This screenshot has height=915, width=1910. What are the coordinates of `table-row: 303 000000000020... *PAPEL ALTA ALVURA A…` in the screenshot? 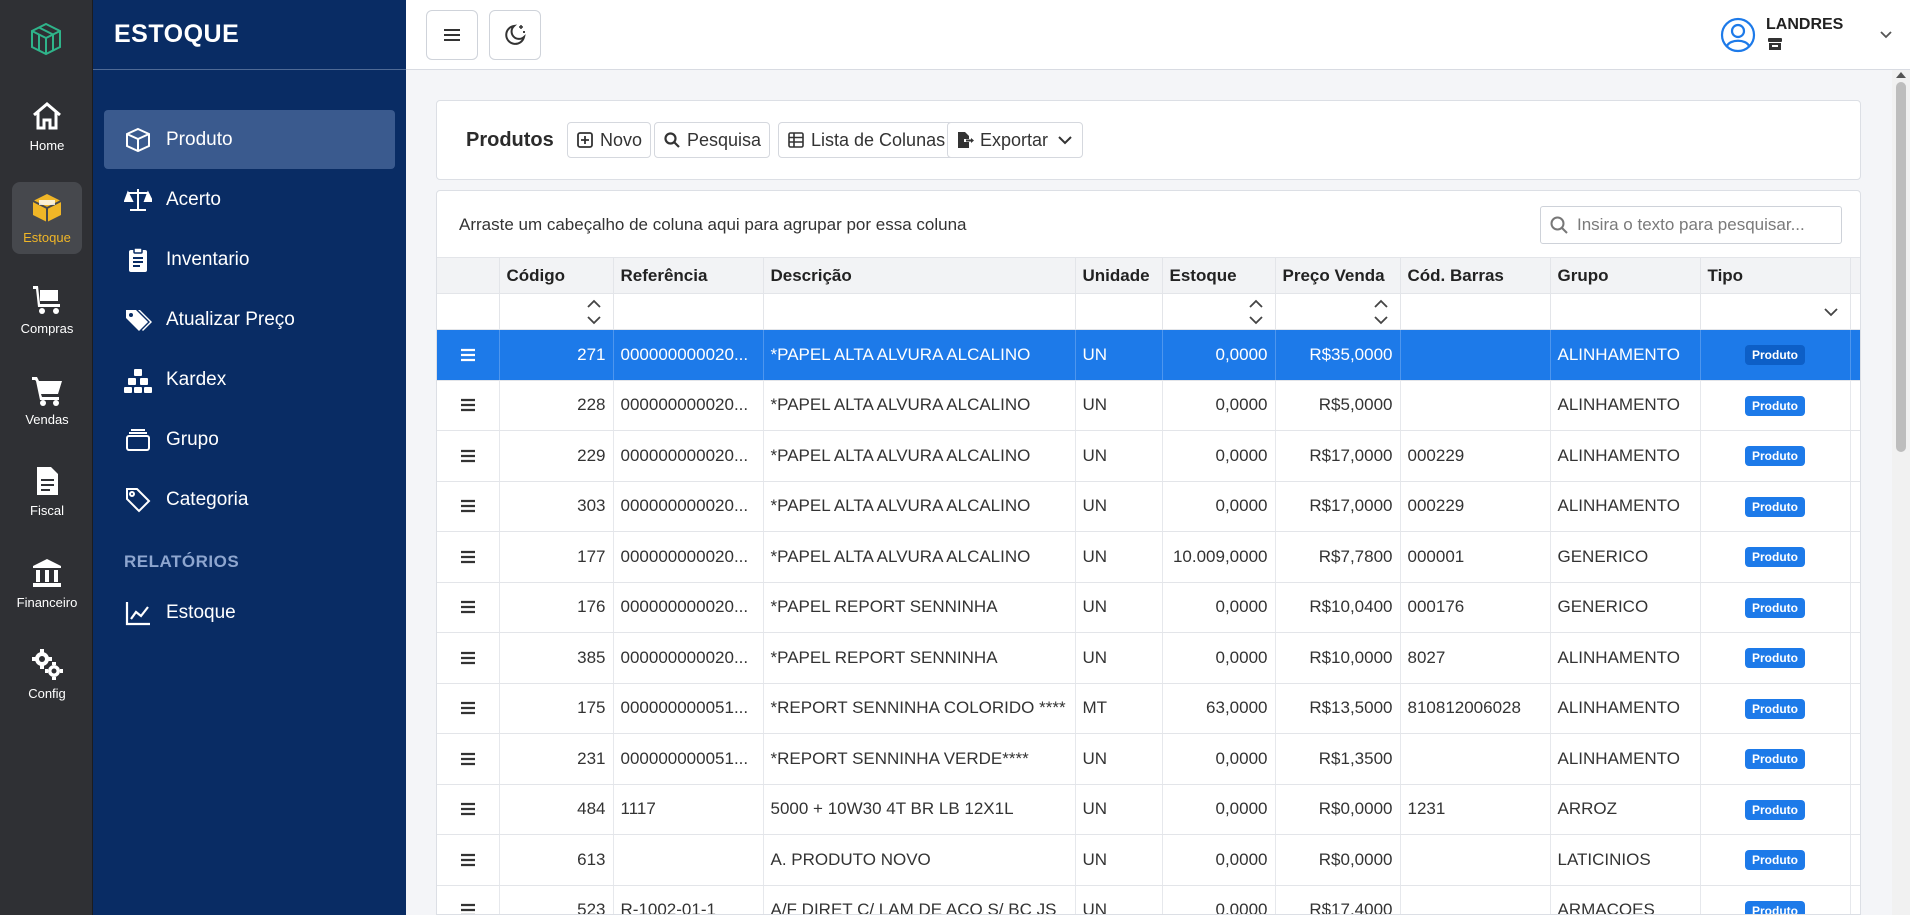 It's located at (1148, 506).